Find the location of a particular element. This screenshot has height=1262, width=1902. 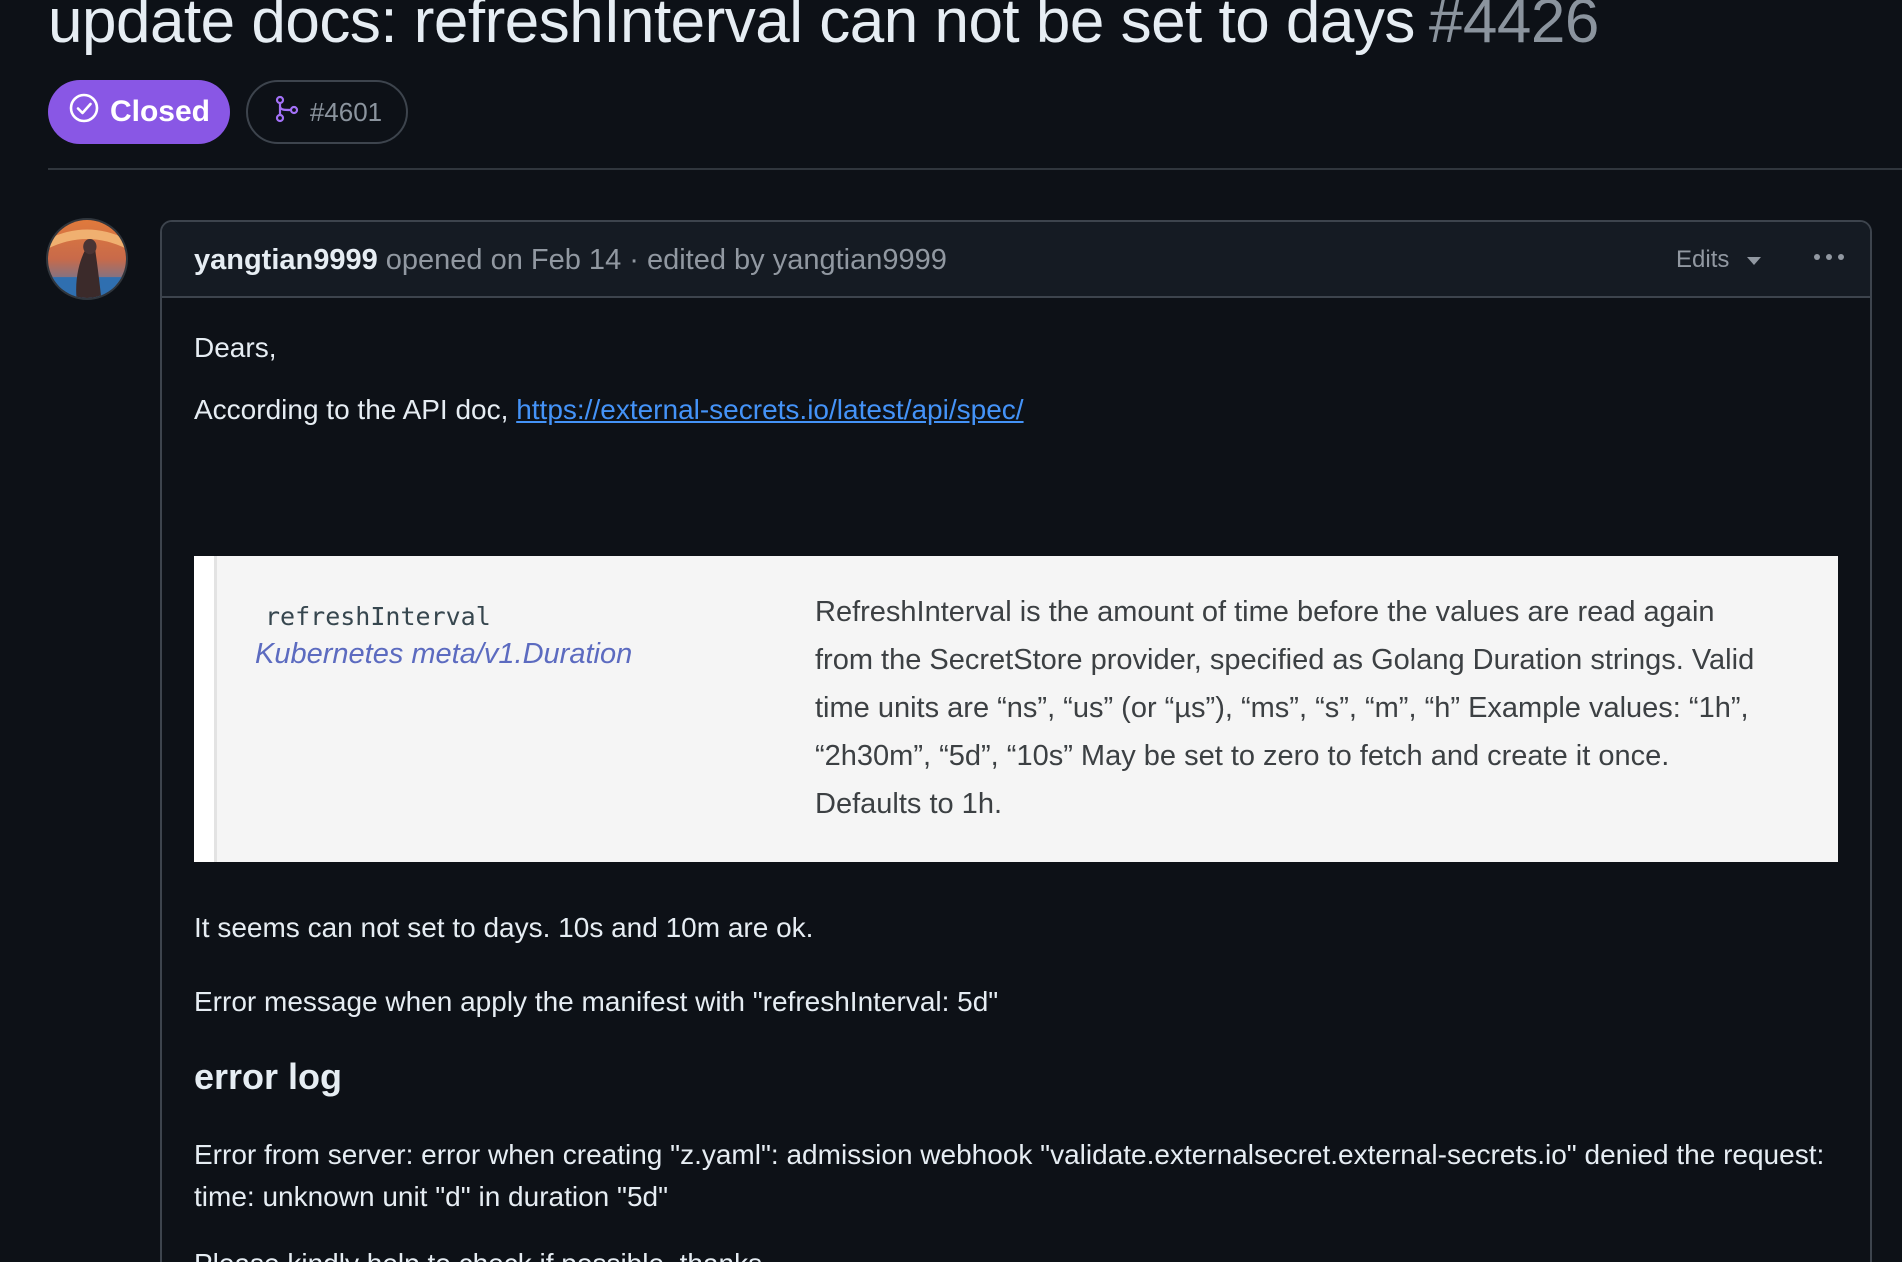

issue-state-badge: Closed is located at coordinates (139, 112).